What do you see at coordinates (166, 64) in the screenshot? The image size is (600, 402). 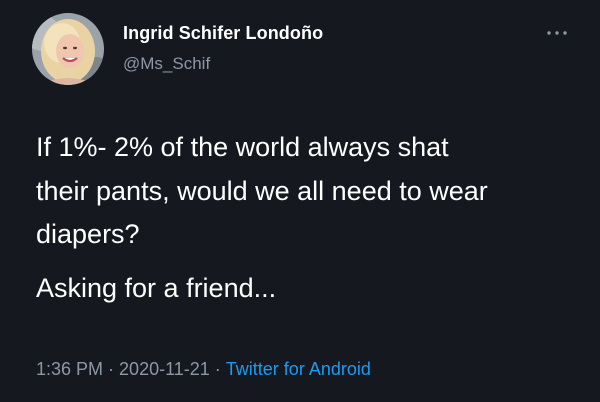 I see `author-handle: @Ms_Schif` at bounding box center [166, 64].